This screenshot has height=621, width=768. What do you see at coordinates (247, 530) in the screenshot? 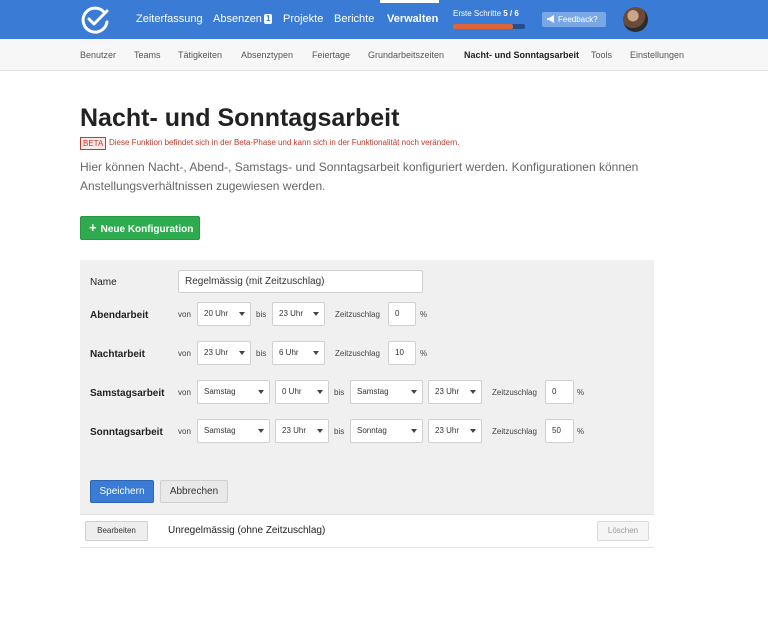
I see `configuration-name: Unregelmässig (ohne Zeitzuschlag)` at bounding box center [247, 530].